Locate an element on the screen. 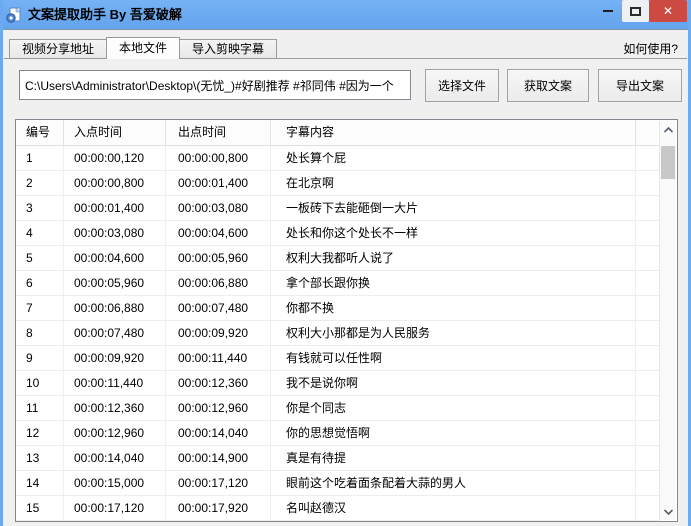 The width and height of the screenshot is (691, 526). table-row: 15 00:00:17,120 00:00:17,920 名叫赵德汉 is located at coordinates (337, 508).